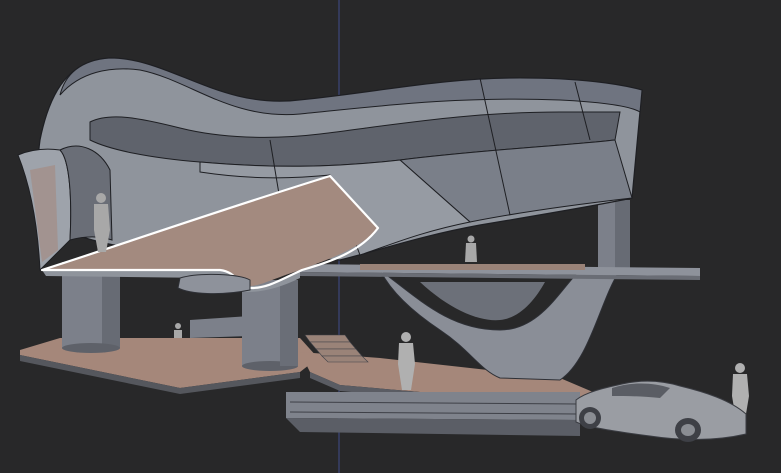 This screenshot has height=473, width=781. What do you see at coordinates (614, 235) in the screenshot?
I see `right-column` at bounding box center [614, 235].